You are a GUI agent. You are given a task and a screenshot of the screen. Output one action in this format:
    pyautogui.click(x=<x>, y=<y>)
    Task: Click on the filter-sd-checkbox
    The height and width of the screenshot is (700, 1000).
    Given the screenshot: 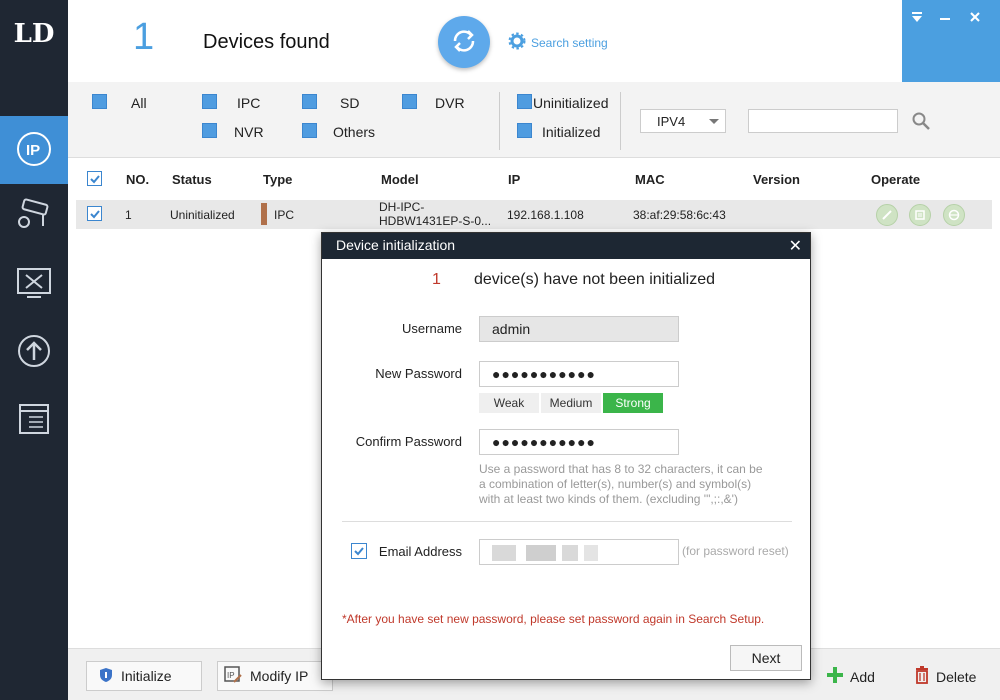 What is the action you would take?
    pyautogui.click(x=309, y=101)
    